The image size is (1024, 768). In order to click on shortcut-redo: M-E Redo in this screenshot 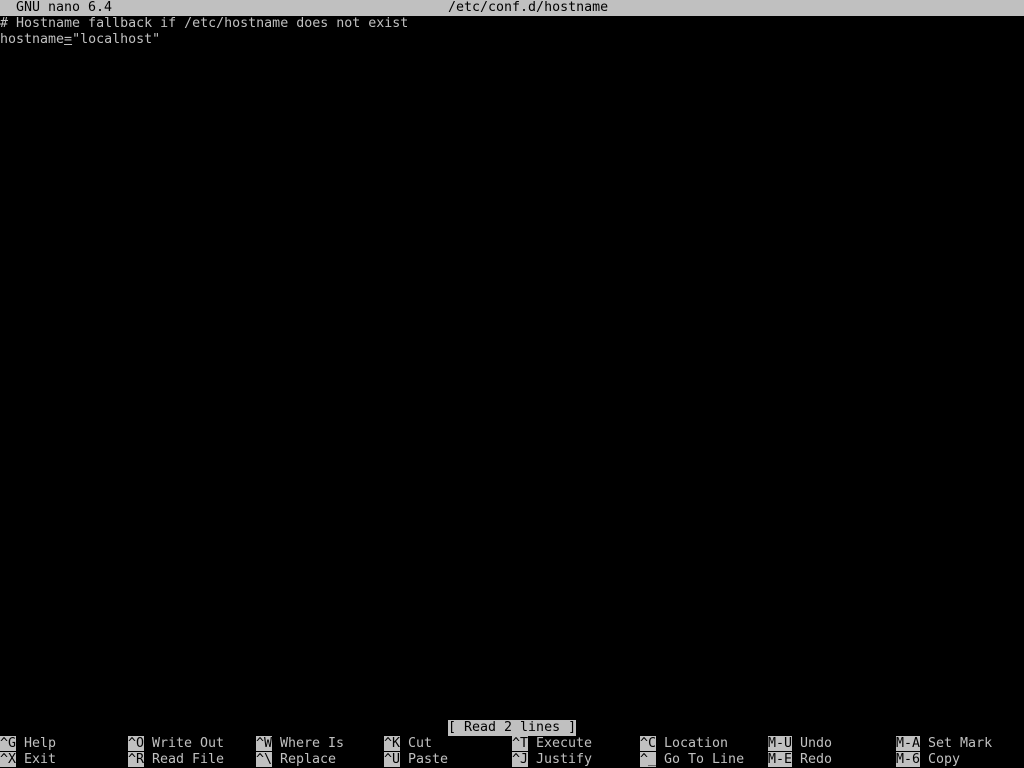, I will do `click(800, 760)`.